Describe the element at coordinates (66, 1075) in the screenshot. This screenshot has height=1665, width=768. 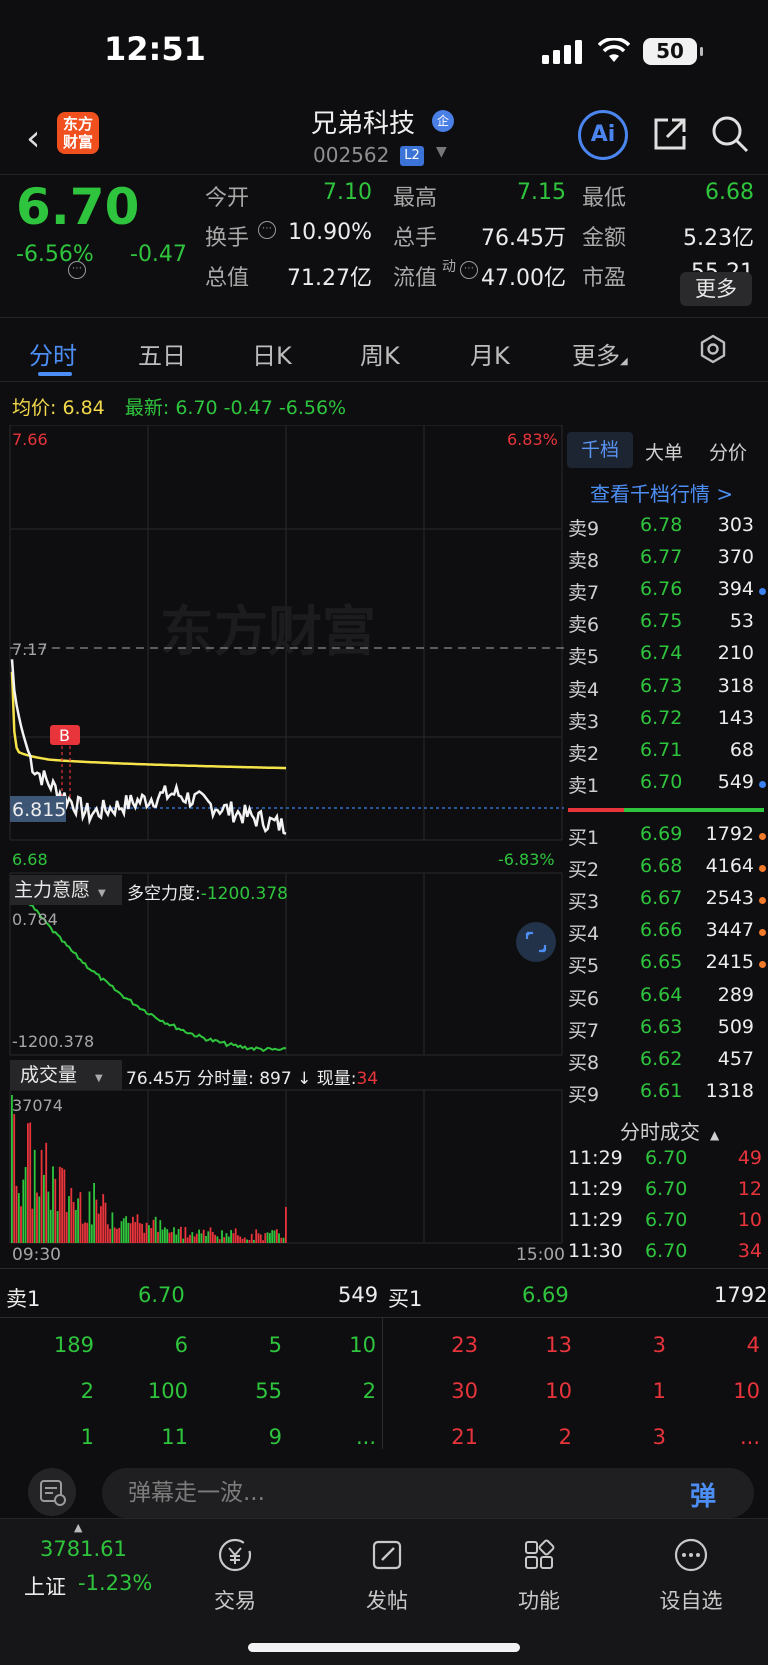
I see `volume-selector: 成交量 ▼` at that location.